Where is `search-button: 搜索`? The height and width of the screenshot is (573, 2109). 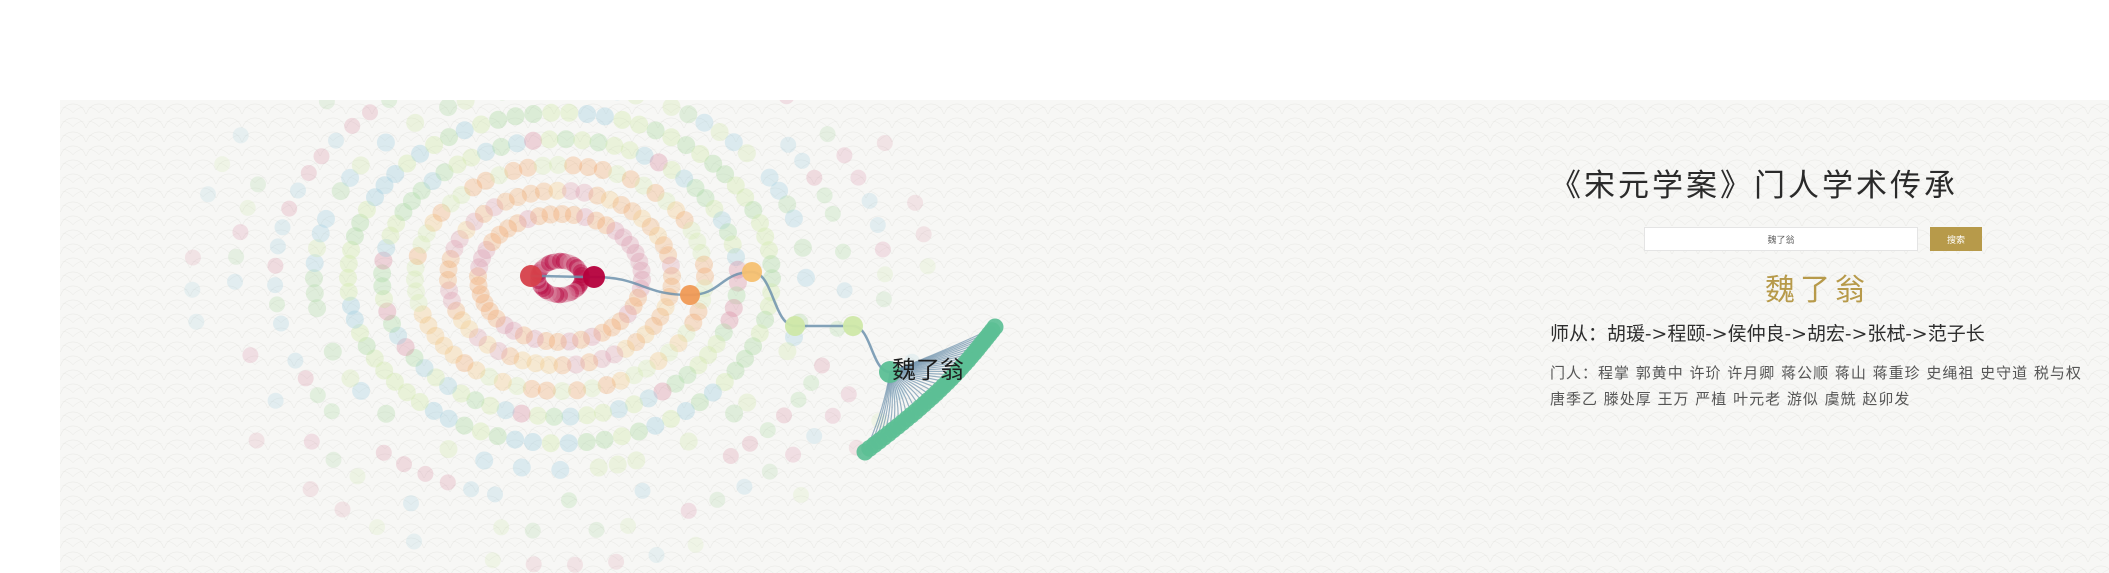 search-button: 搜索 is located at coordinates (1956, 239).